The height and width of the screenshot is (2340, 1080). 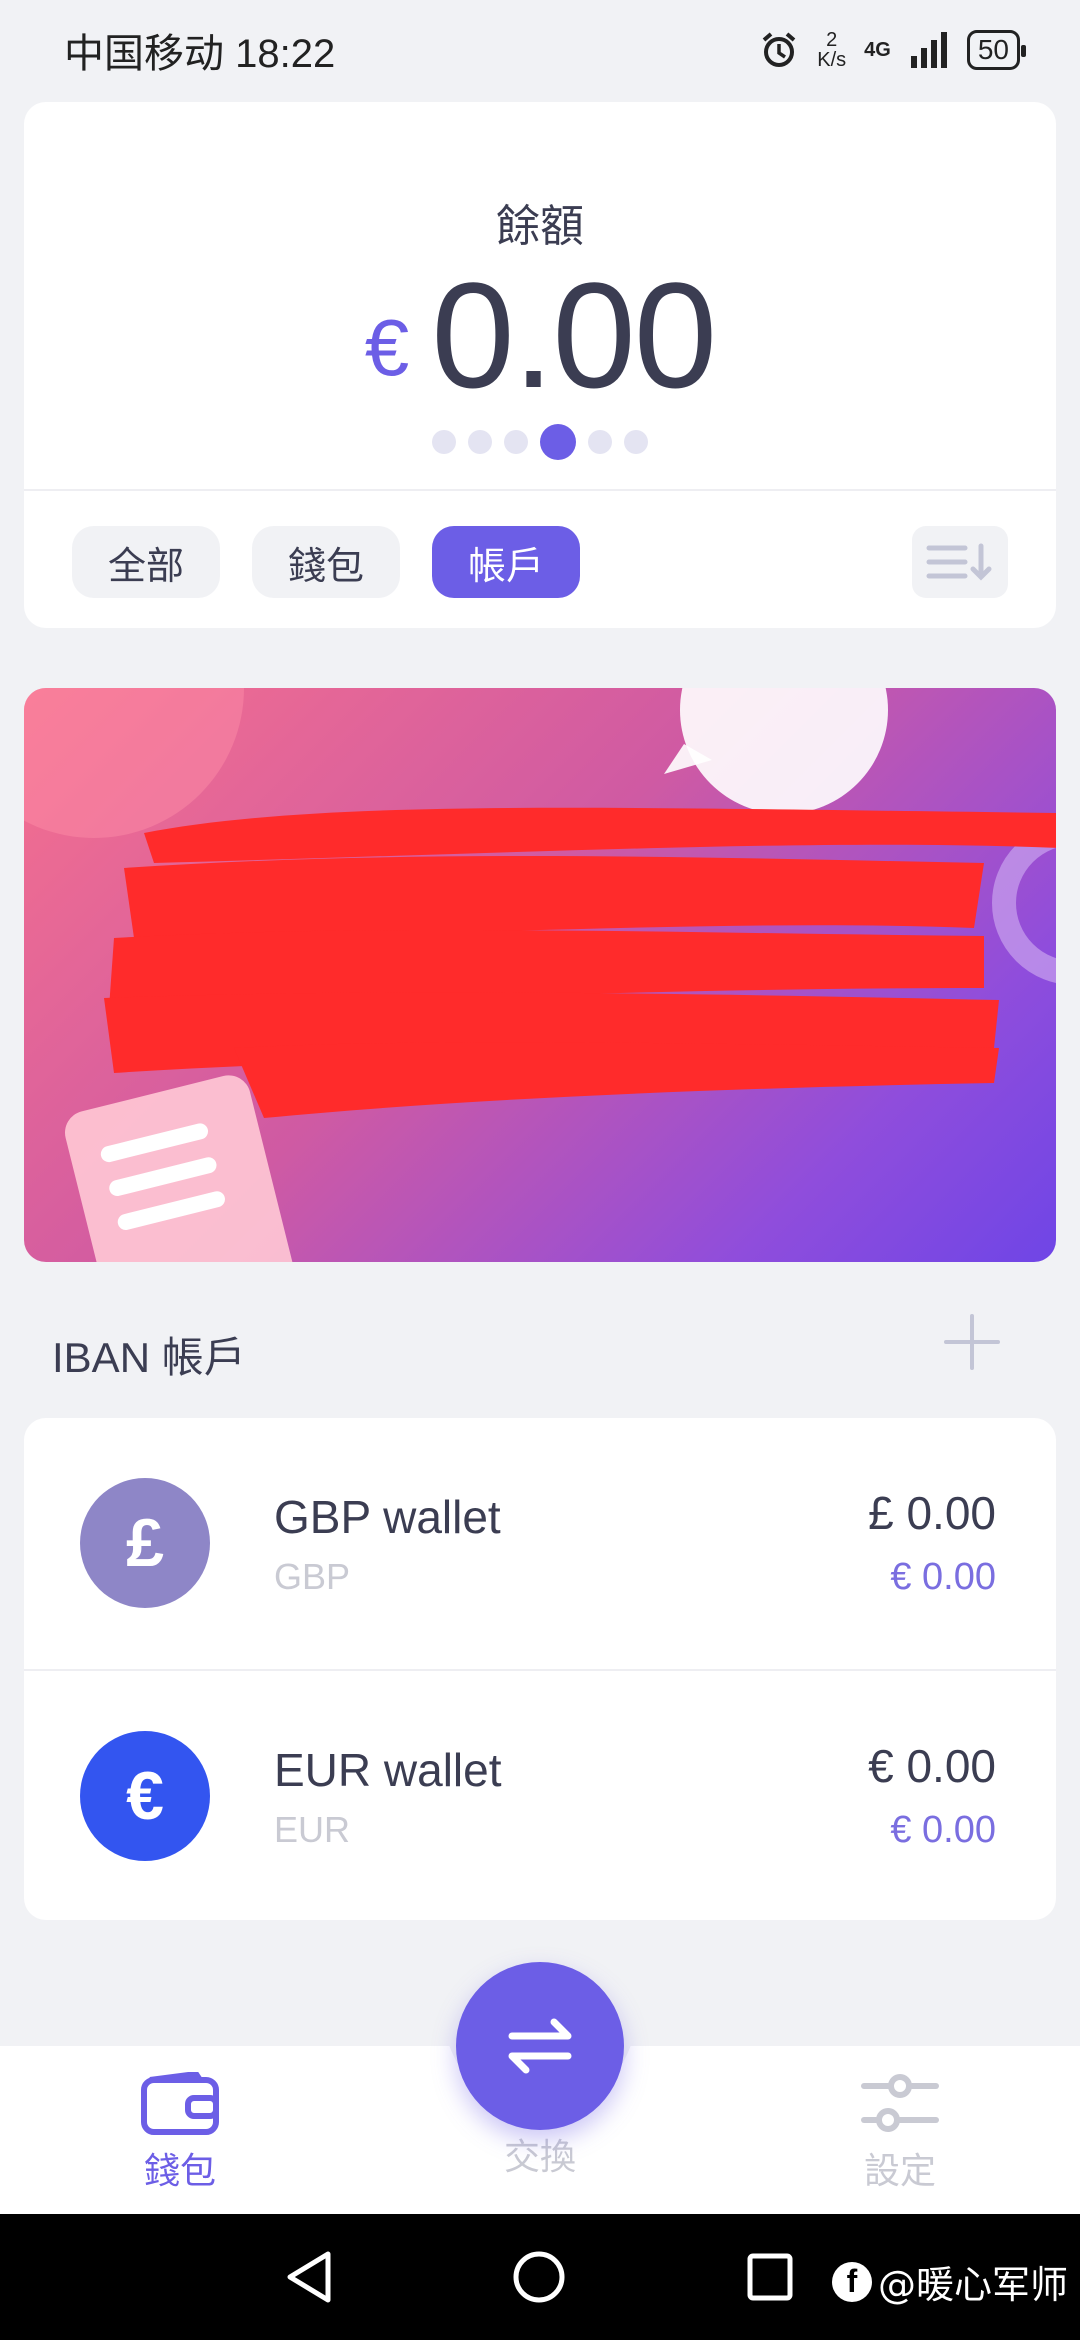 What do you see at coordinates (877, 49) in the screenshot?
I see `network-type: 4G` at bounding box center [877, 49].